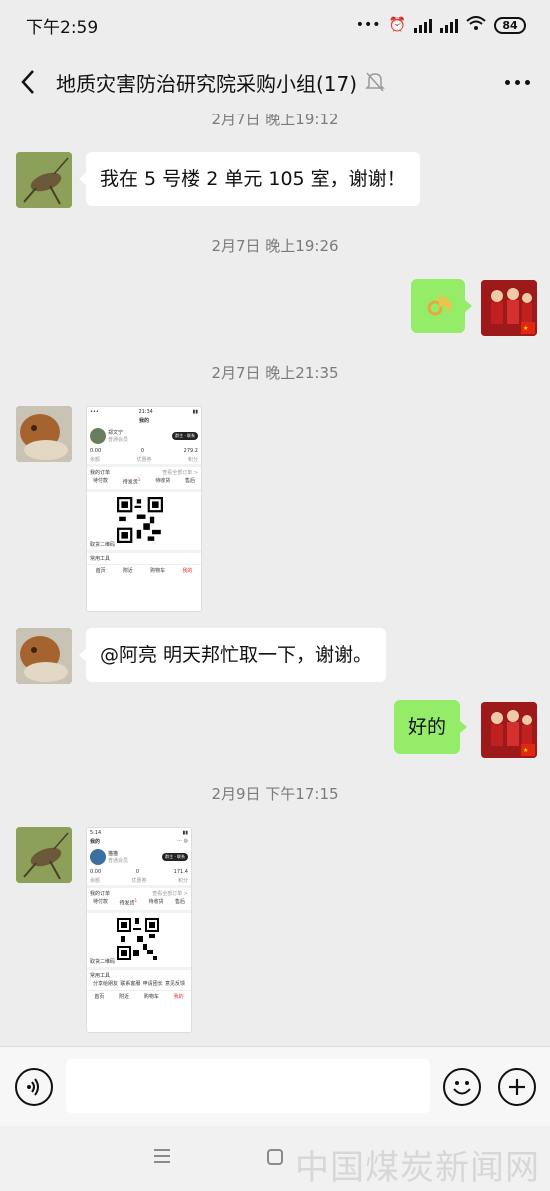 This screenshot has height=1191, width=550. Describe the element at coordinates (423, 25) in the screenshot. I see `signal-hd-icon` at that location.